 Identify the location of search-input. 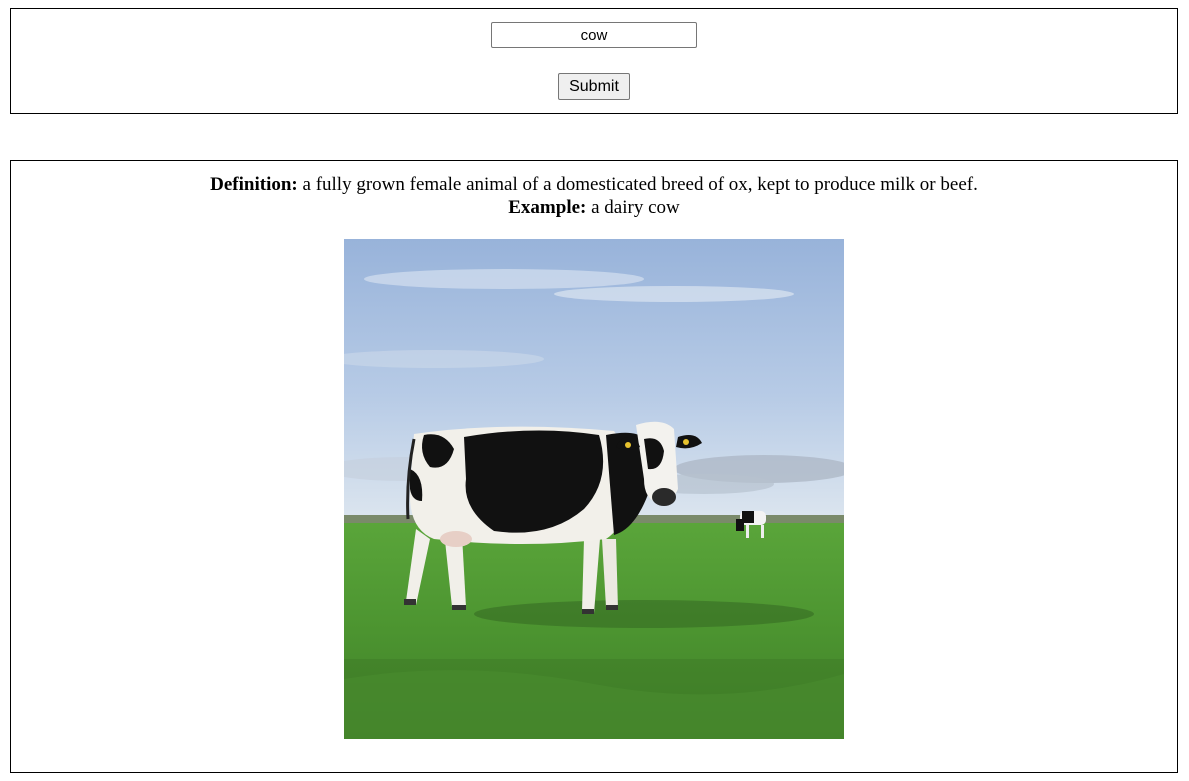
(594, 35).